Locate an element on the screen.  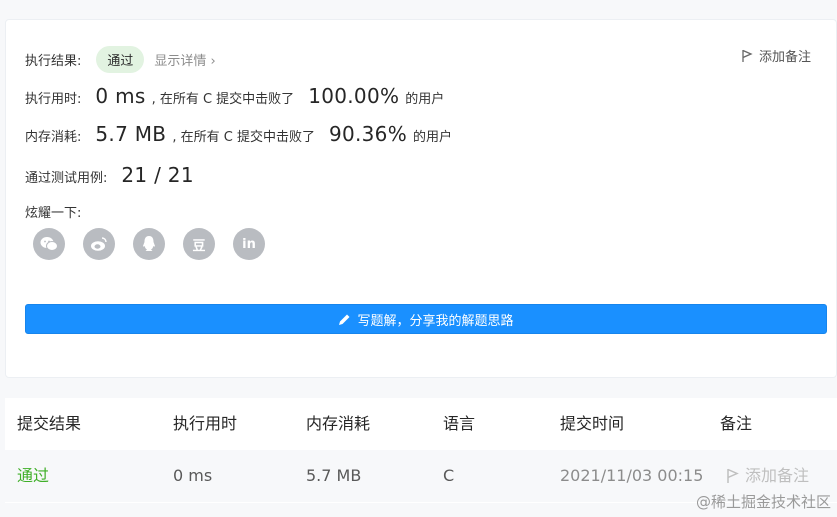
status-badge: 通过 is located at coordinates (120, 59).